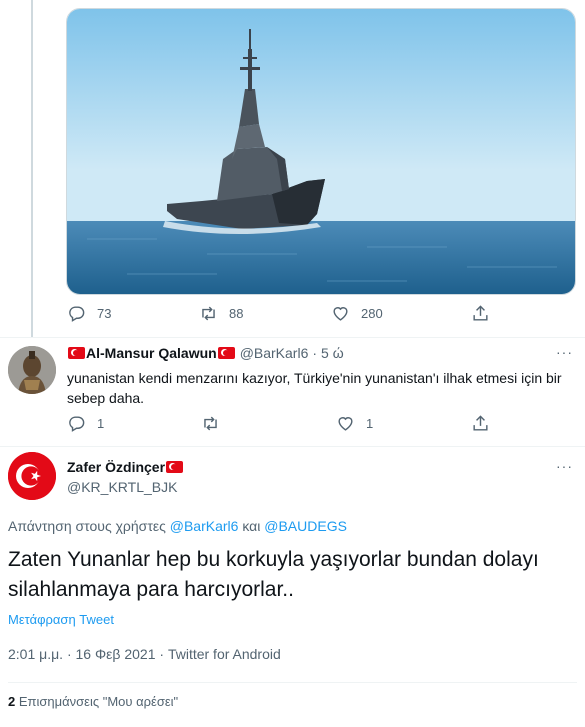  What do you see at coordinates (274, 353) in the screenshot?
I see `reply-handle: @BarKarl6` at bounding box center [274, 353].